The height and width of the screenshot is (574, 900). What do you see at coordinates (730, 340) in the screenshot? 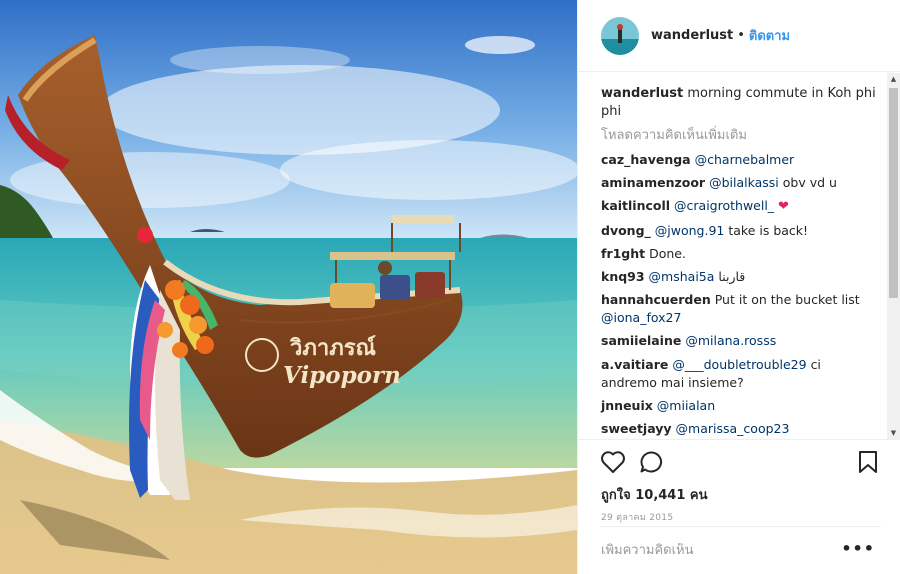
I see `comment-mention: @milana.rosss` at bounding box center [730, 340].